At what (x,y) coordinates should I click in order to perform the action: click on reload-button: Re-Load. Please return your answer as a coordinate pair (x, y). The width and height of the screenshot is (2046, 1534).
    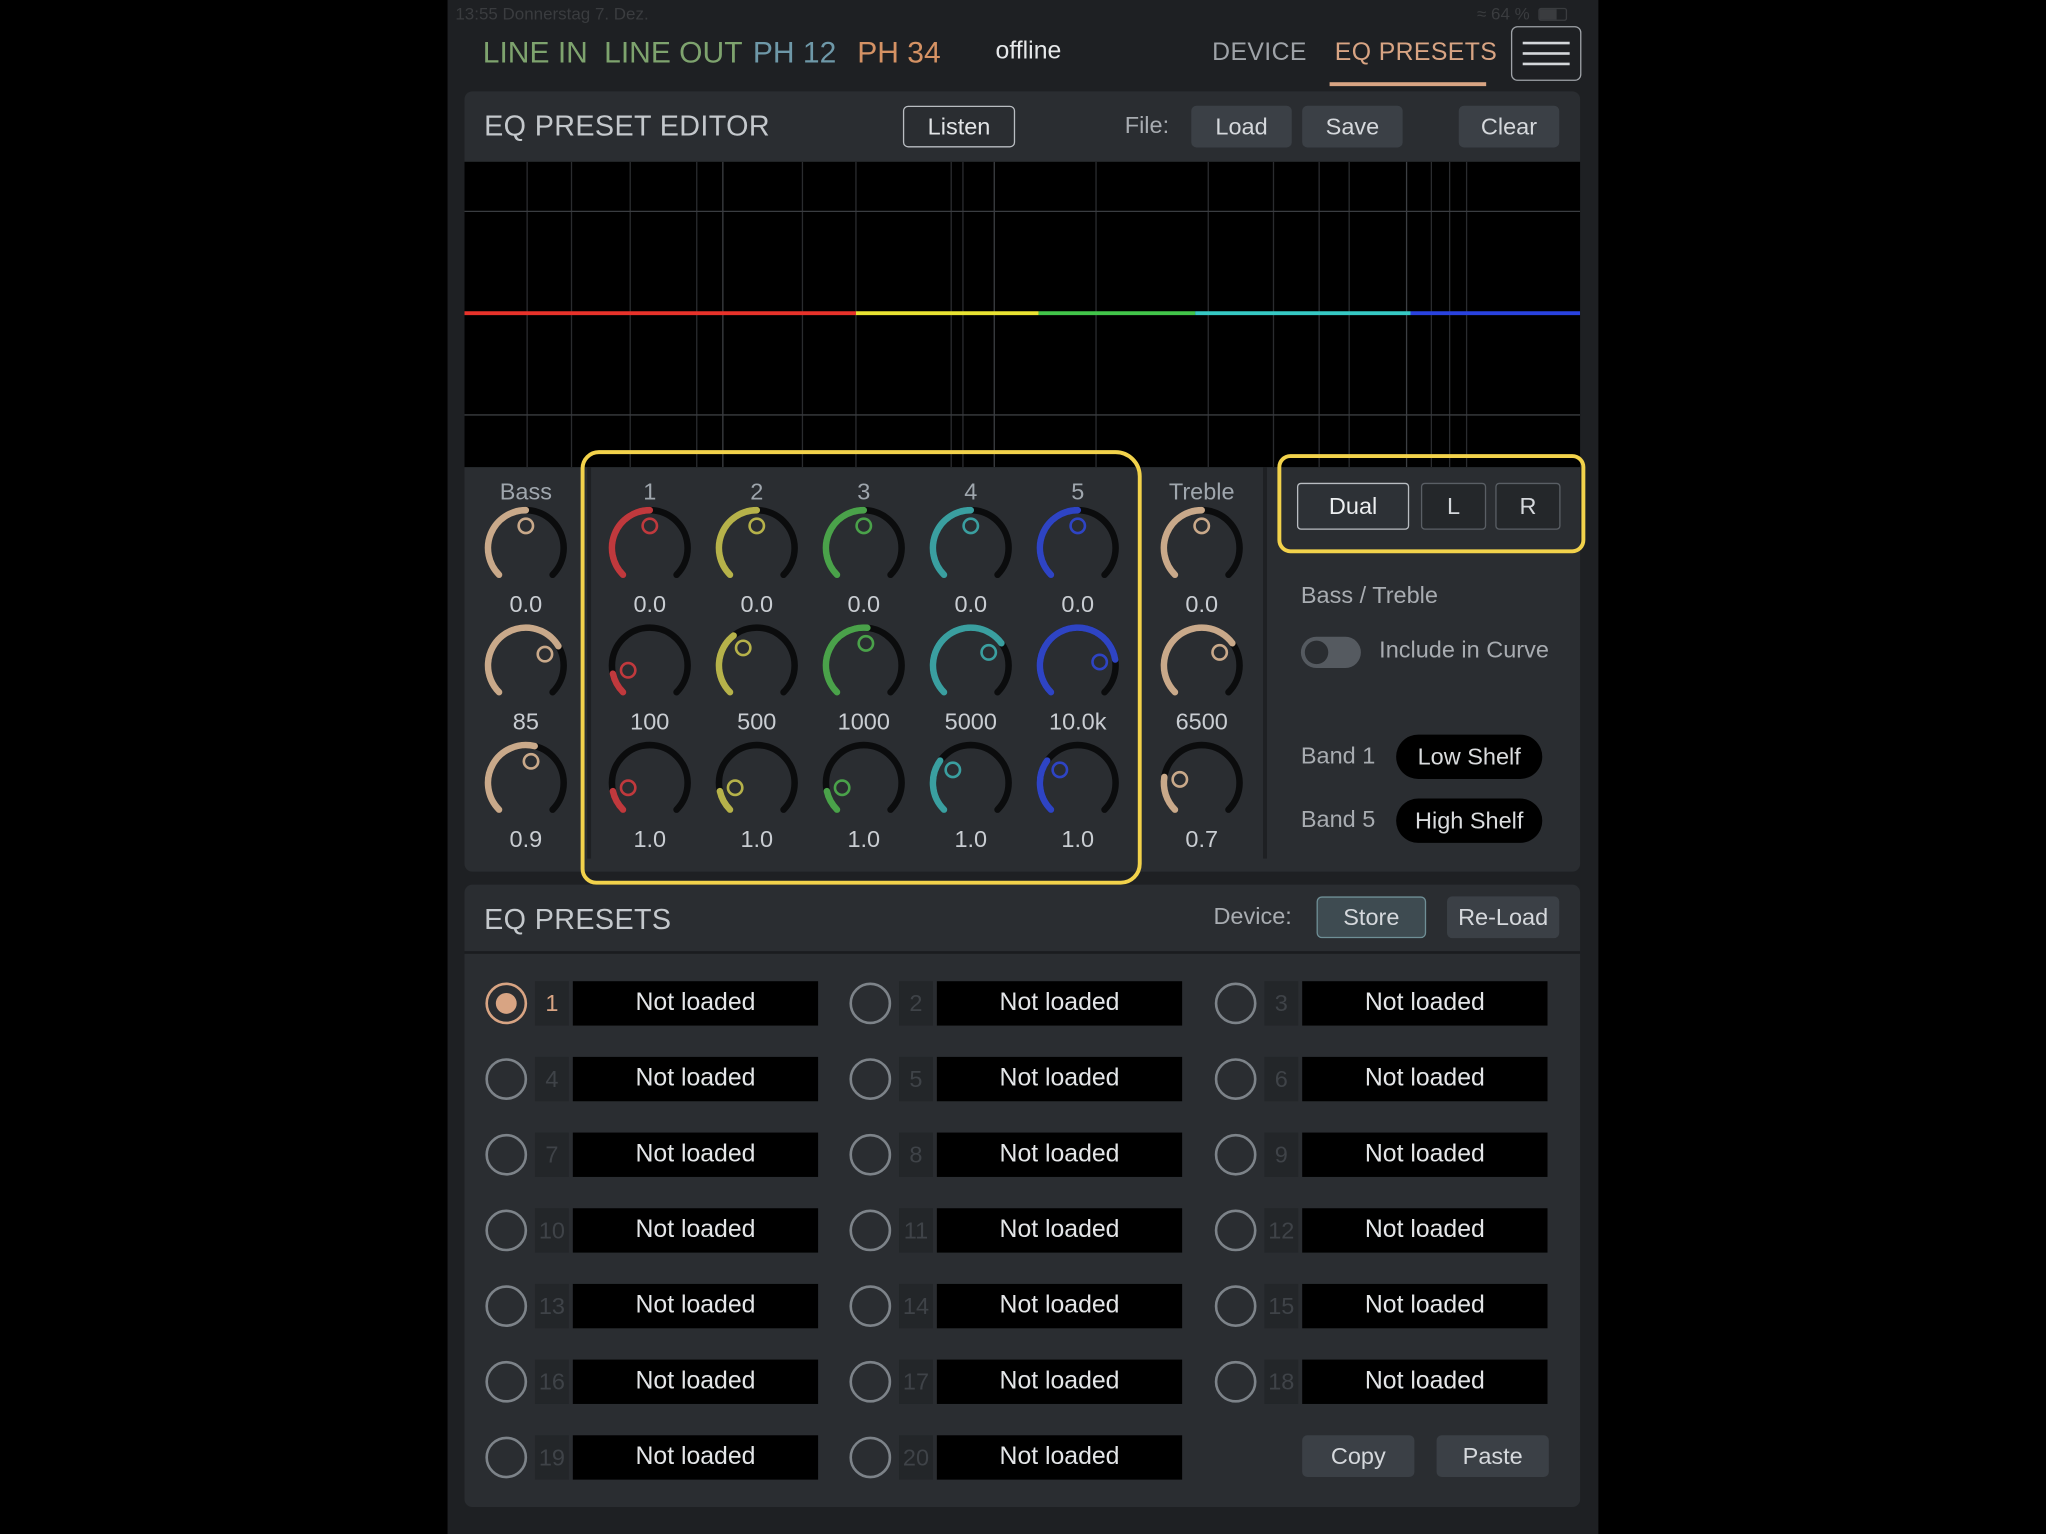
    Looking at the image, I should click on (1503, 917).